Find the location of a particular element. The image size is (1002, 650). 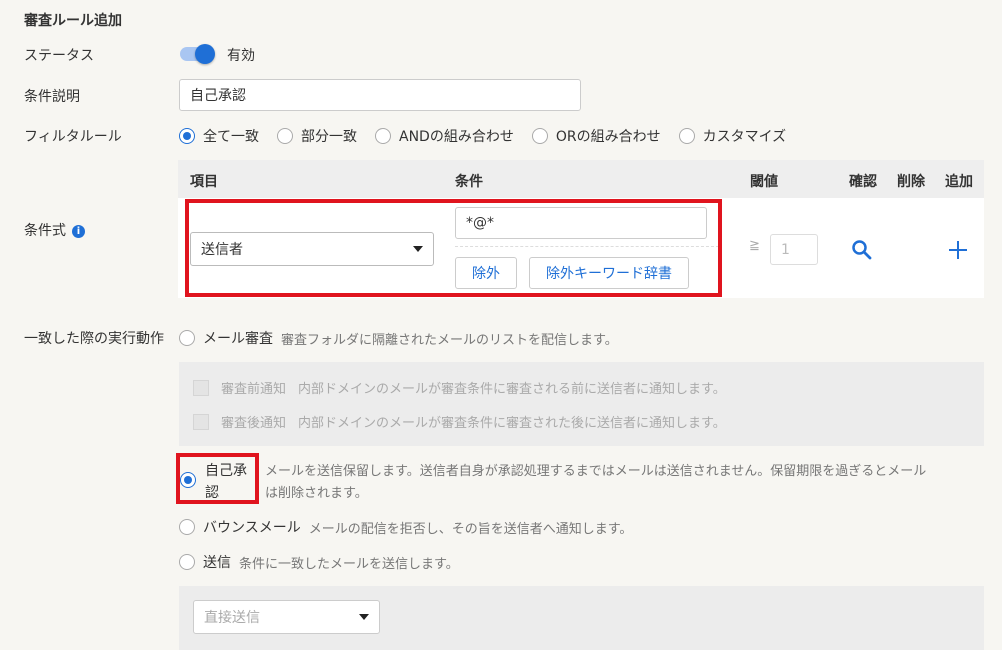

header-add: 追加 is located at coordinates (959, 182).